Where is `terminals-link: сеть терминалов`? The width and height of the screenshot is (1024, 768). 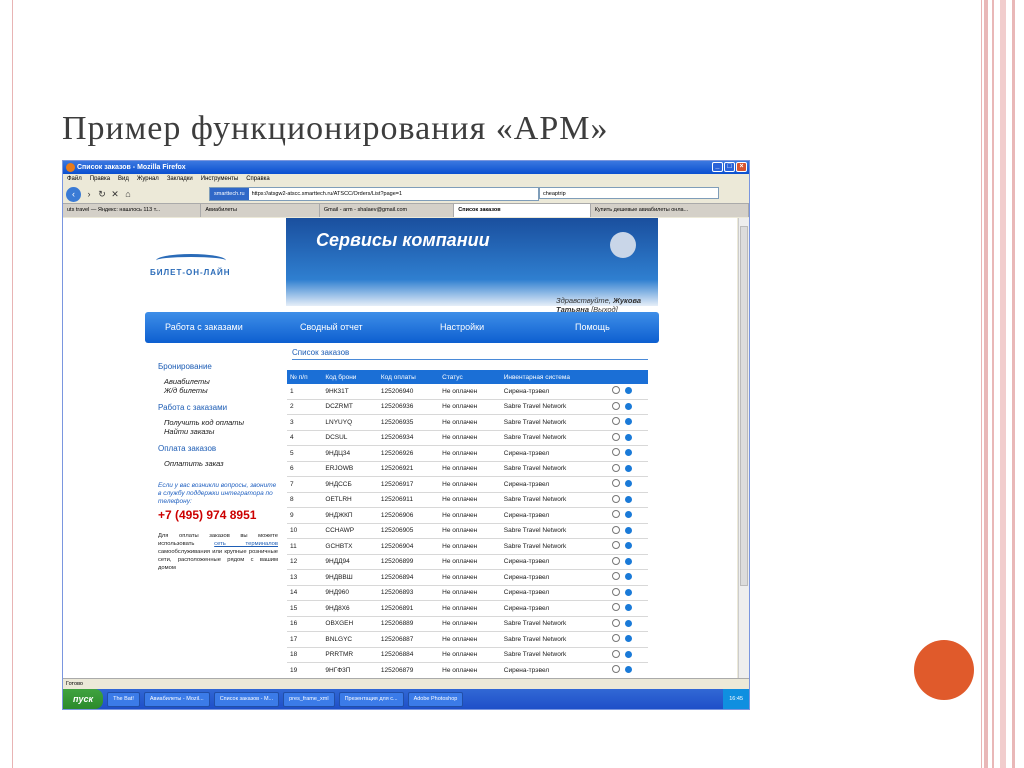 terminals-link: сеть терминалов is located at coordinates (246, 544).